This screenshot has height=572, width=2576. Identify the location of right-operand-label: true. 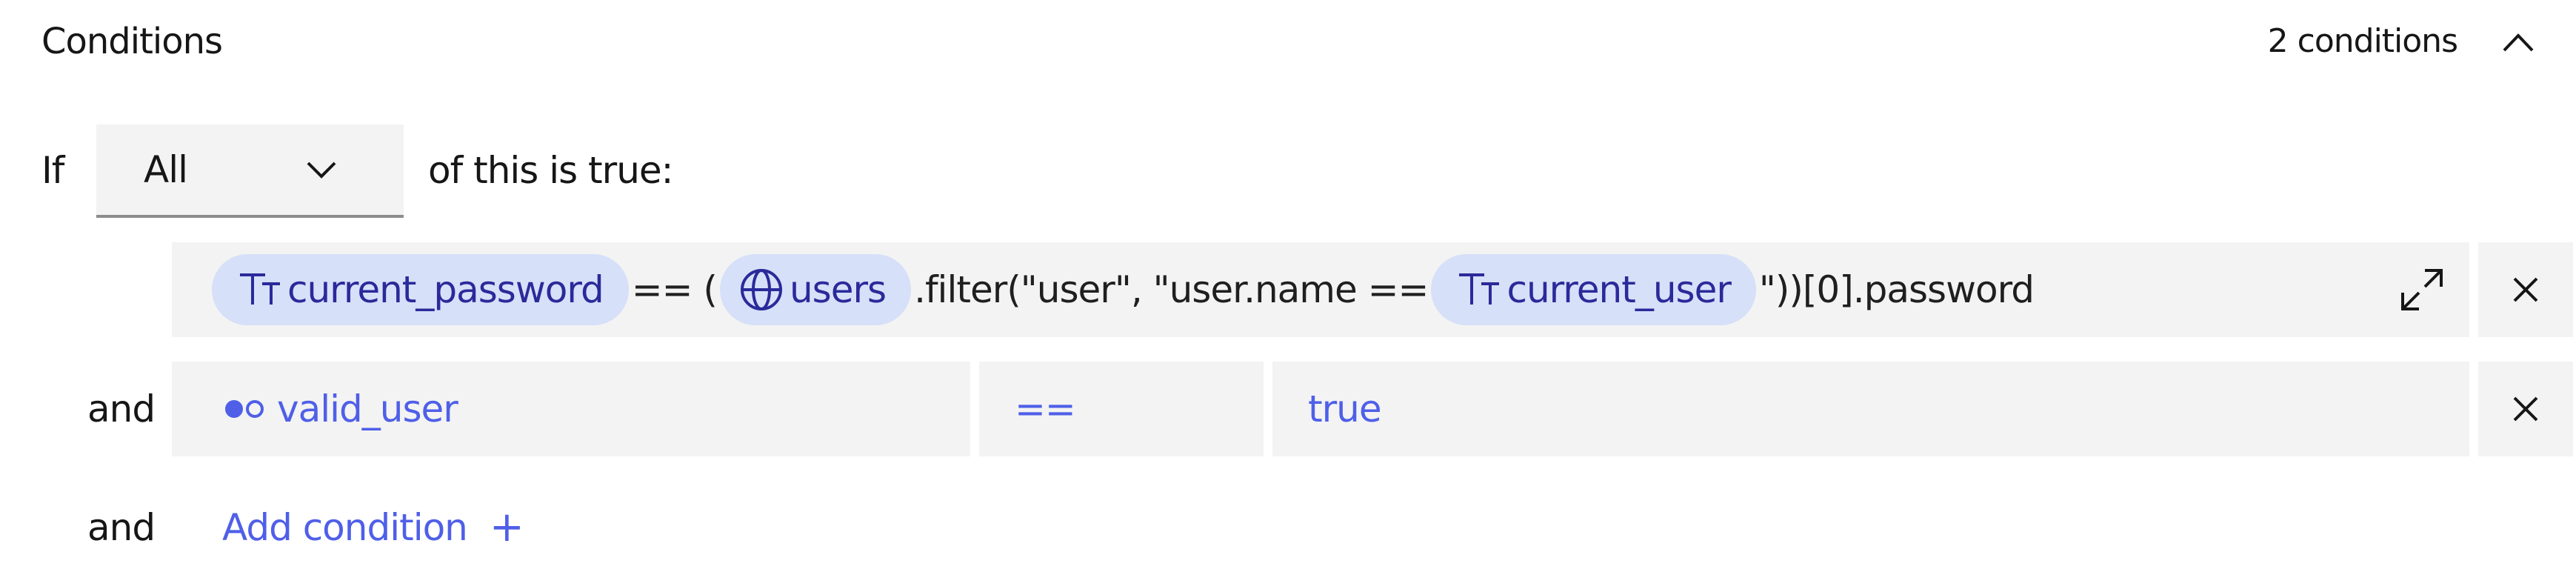
(1345, 409).